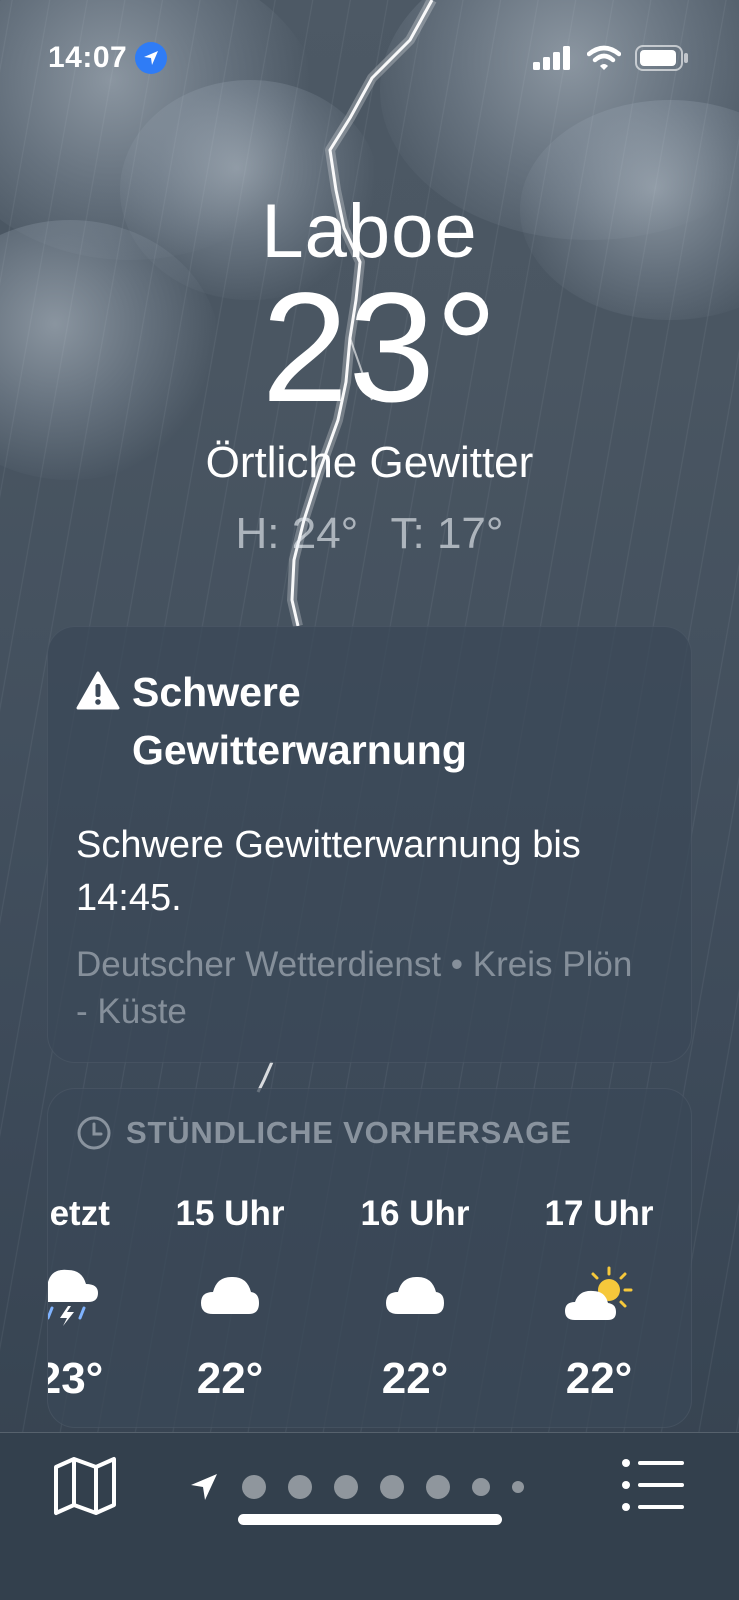 The width and height of the screenshot is (739, 1600). I want to click on hour-item: 17 Uhr 22°, so click(599, 1299).